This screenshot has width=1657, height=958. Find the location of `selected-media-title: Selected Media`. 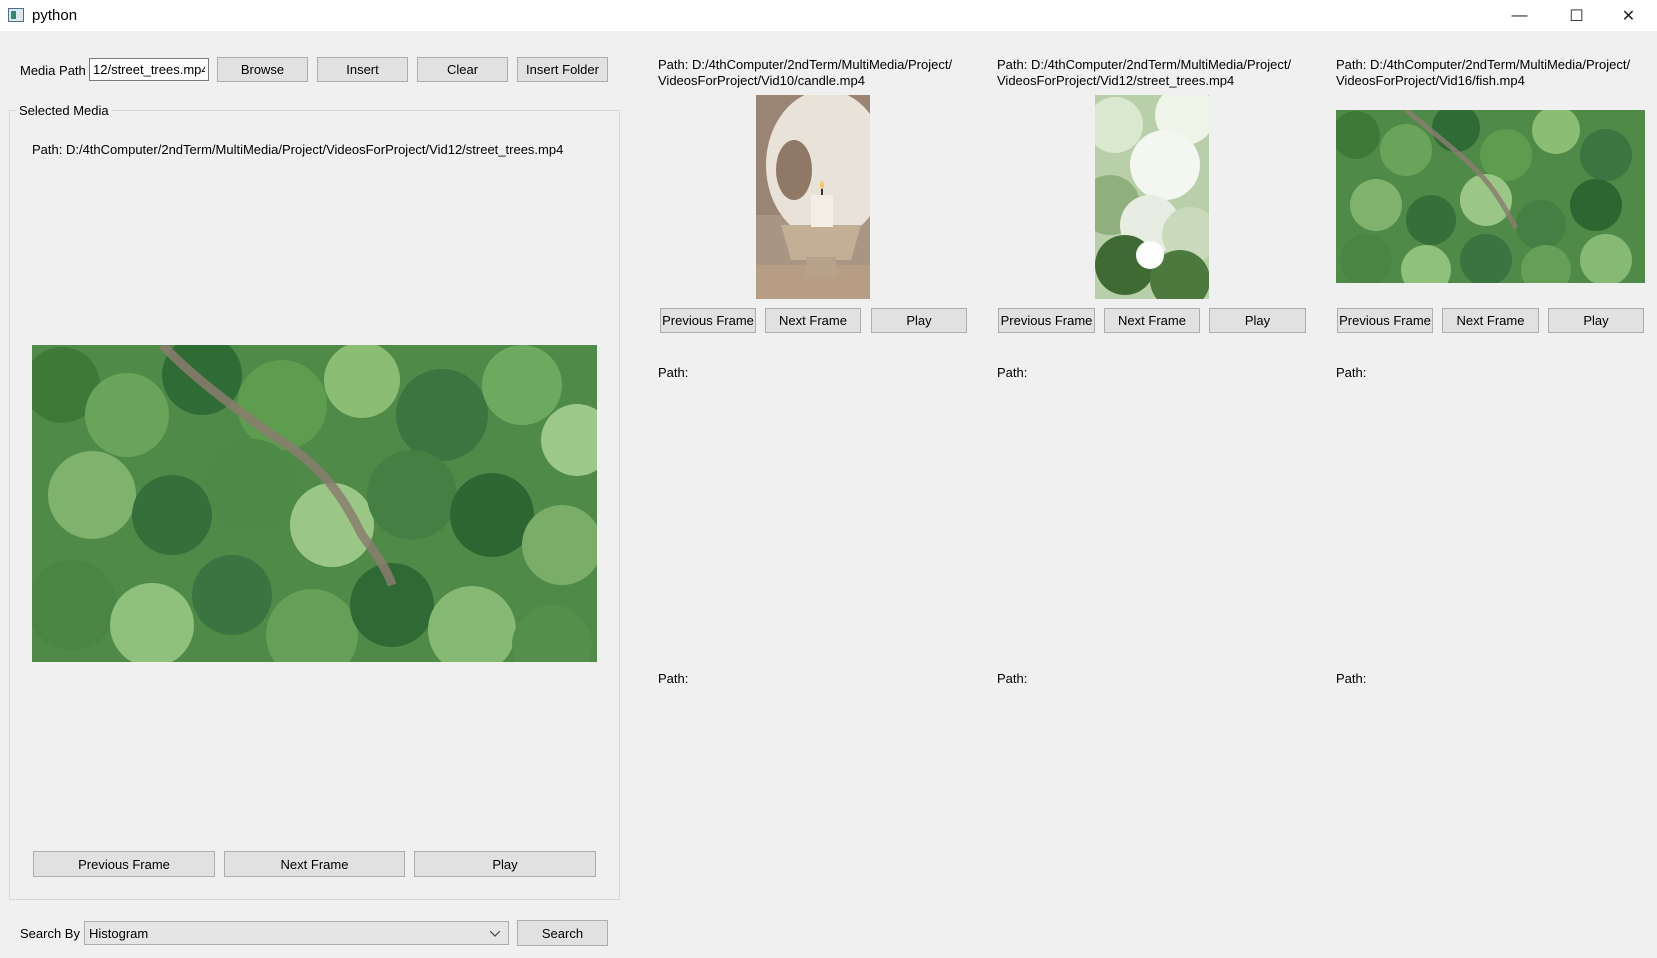

selected-media-title: Selected Media is located at coordinates (64, 110).